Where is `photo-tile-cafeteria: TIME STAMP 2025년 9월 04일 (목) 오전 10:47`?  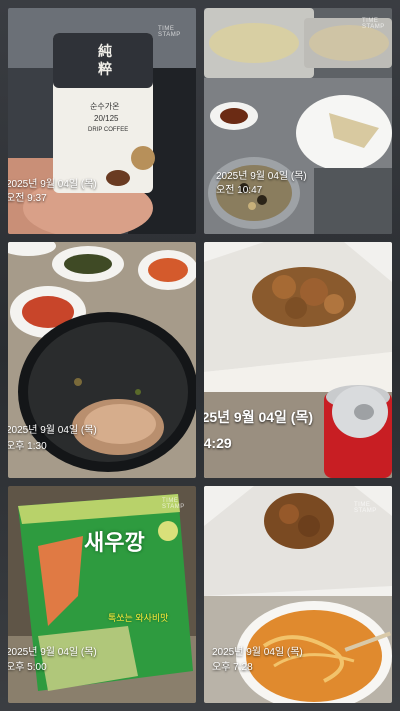 photo-tile-cafeteria: TIME STAMP 2025년 9월 04일 (목) 오전 10:47 is located at coordinates (298, 121).